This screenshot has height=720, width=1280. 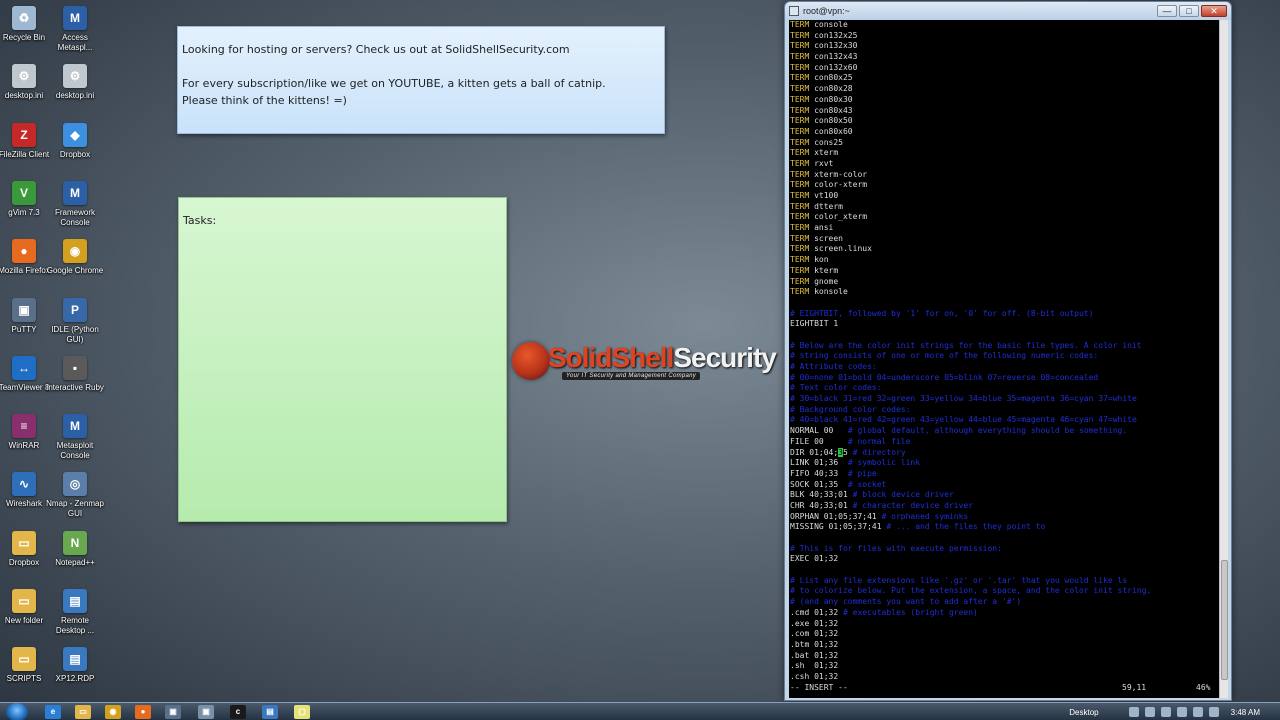 What do you see at coordinates (342, 359) in the screenshot?
I see `sticky-note-tasks: Tasks:` at bounding box center [342, 359].